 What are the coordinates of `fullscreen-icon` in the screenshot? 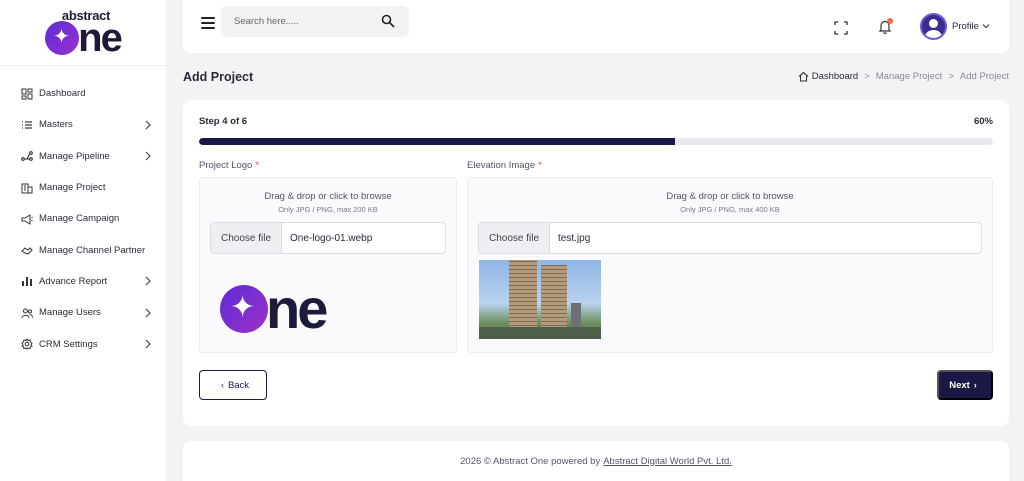 It's located at (841, 28).